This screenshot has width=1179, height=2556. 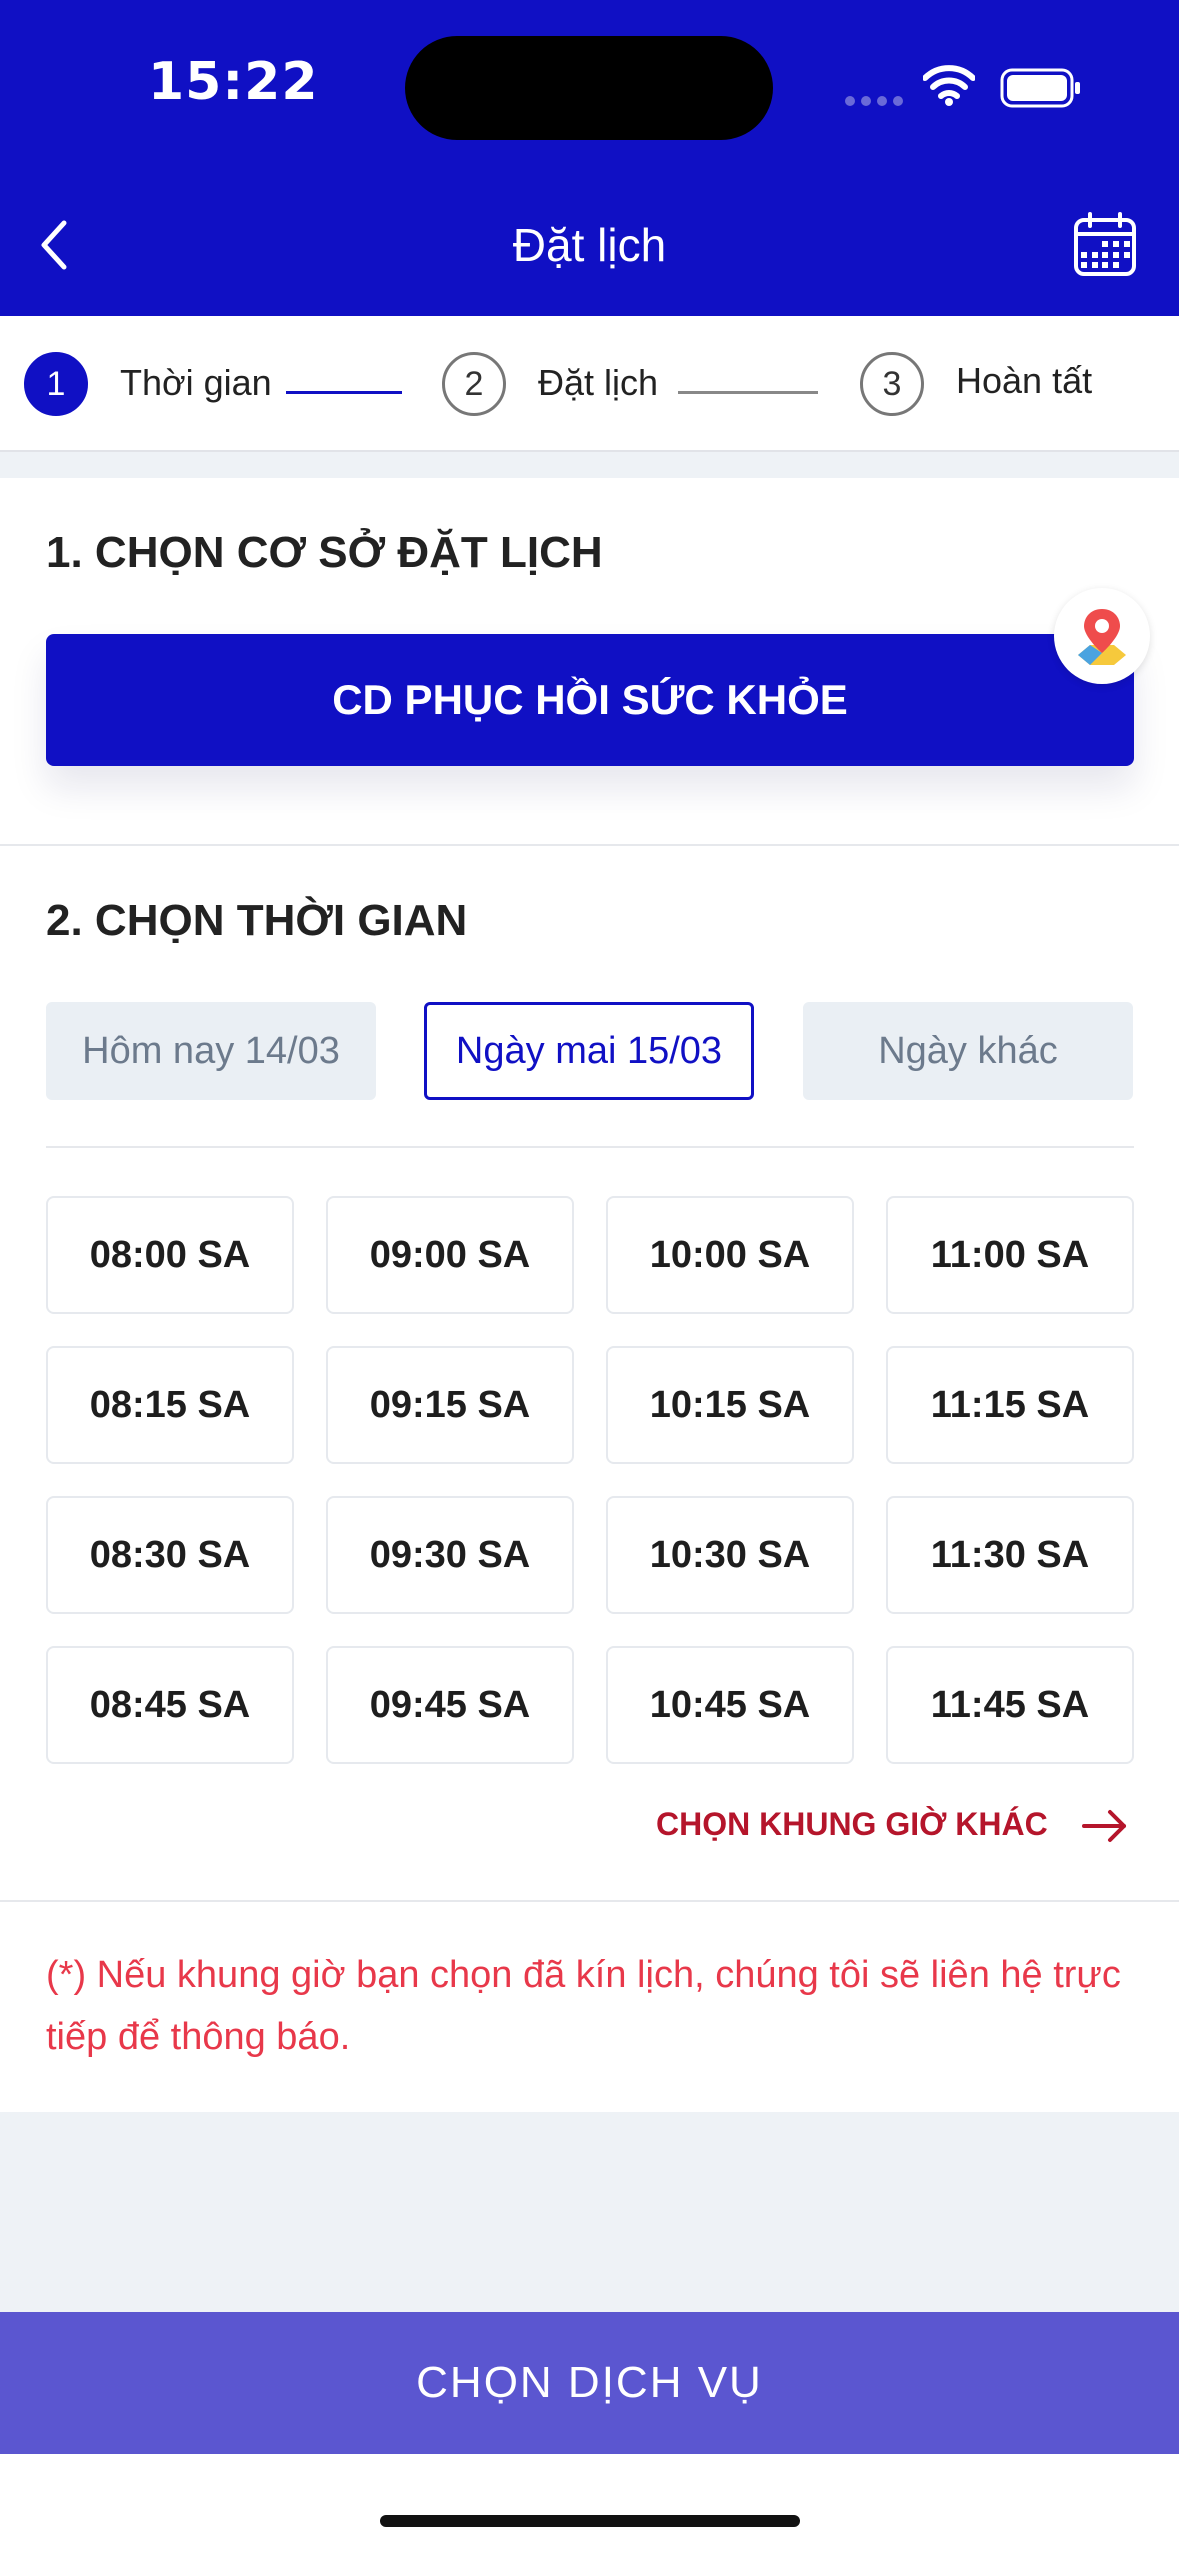 I want to click on time-slot: 08:30 SA, so click(x=170, y=1555).